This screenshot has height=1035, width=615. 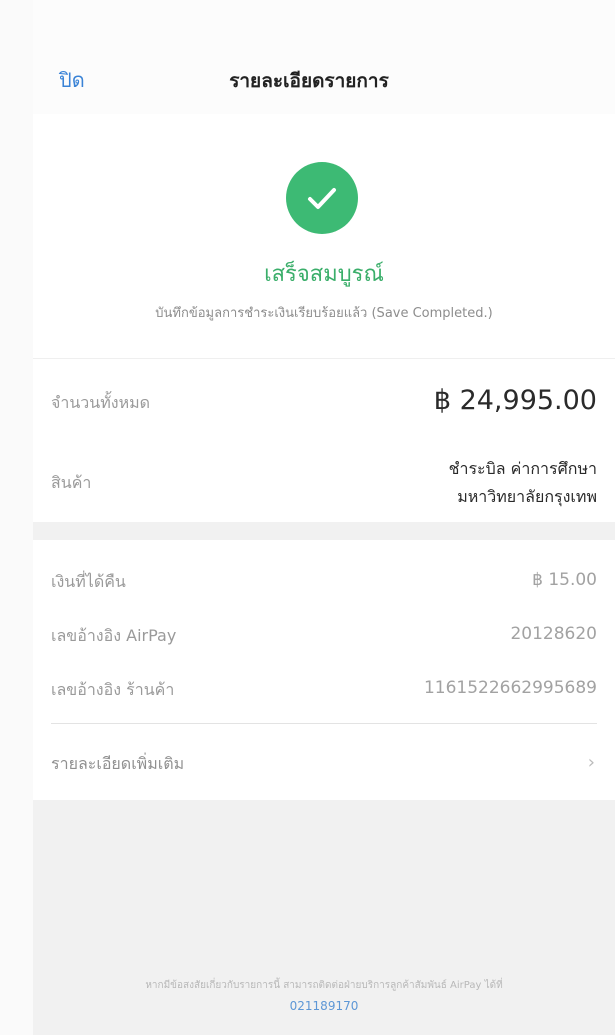 I want to click on check-icon, so click(x=322, y=198).